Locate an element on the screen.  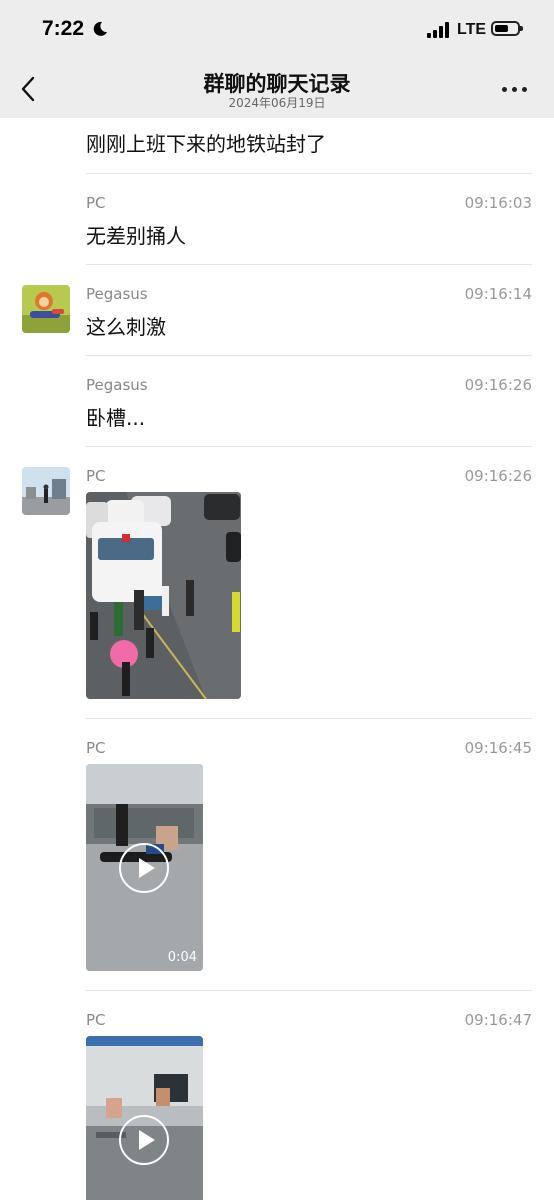
more-icon is located at coordinates (516, 90).